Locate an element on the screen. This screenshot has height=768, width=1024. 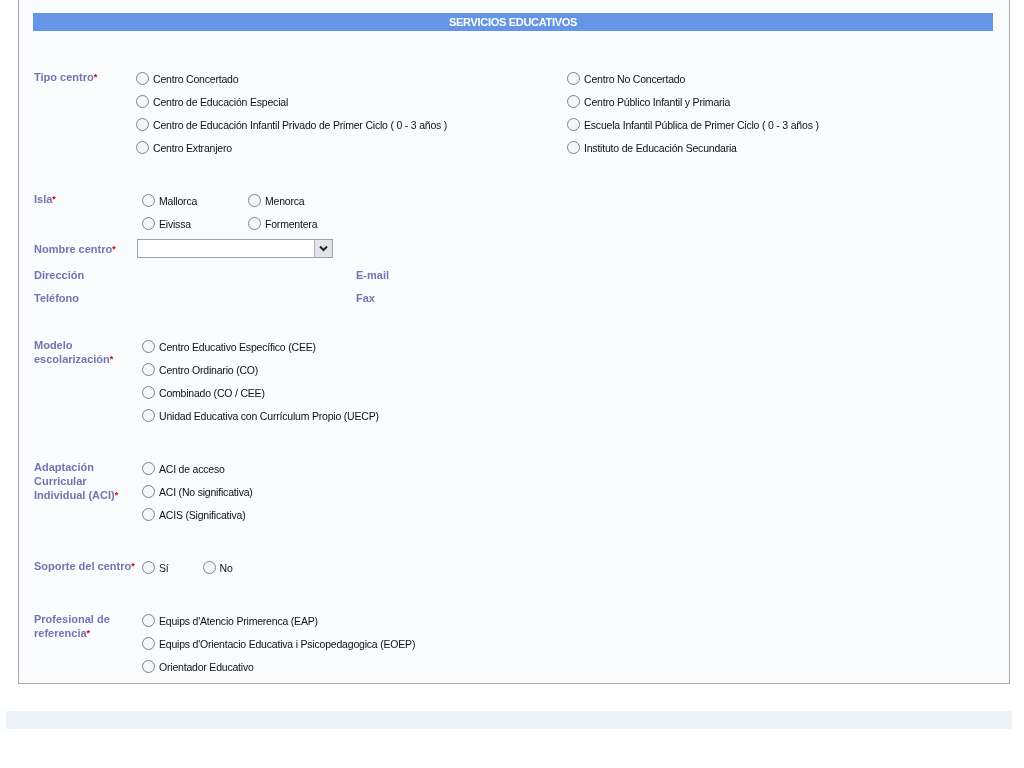
option-label: Sí is located at coordinates (164, 567).